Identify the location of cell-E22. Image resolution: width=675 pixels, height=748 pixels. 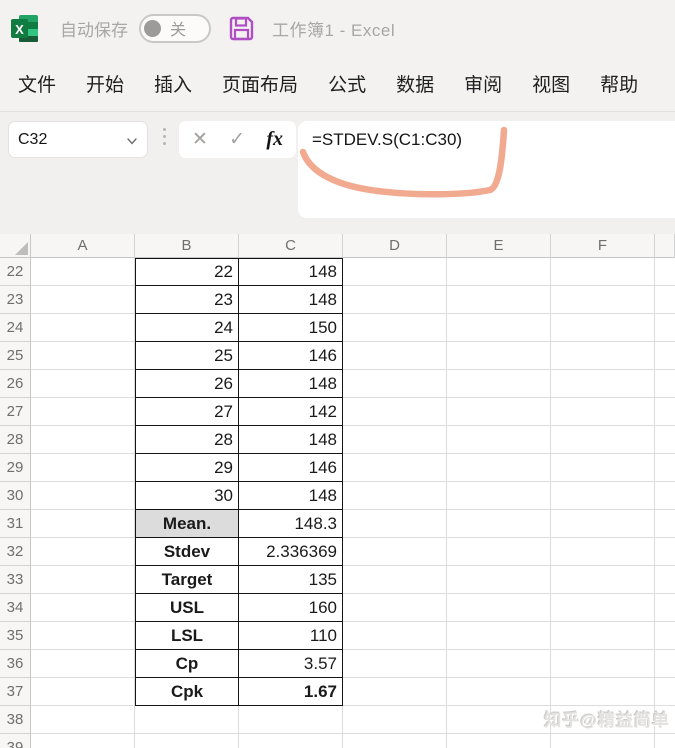
(499, 272).